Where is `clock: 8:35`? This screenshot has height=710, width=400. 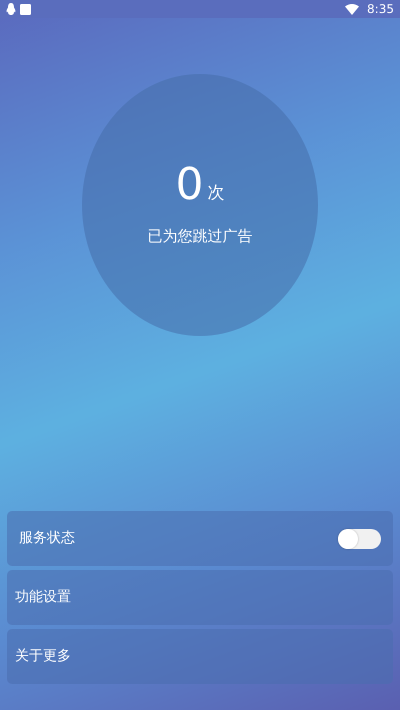
clock: 8:35 is located at coordinates (380, 9).